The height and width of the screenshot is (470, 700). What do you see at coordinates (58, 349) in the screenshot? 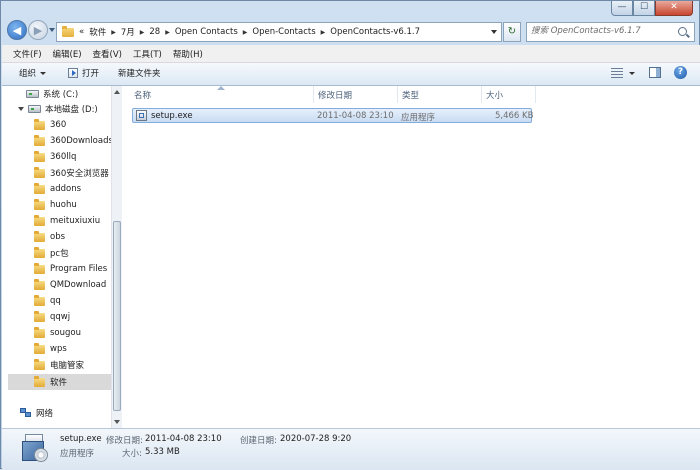
I see `nav-item-label: wps` at bounding box center [58, 349].